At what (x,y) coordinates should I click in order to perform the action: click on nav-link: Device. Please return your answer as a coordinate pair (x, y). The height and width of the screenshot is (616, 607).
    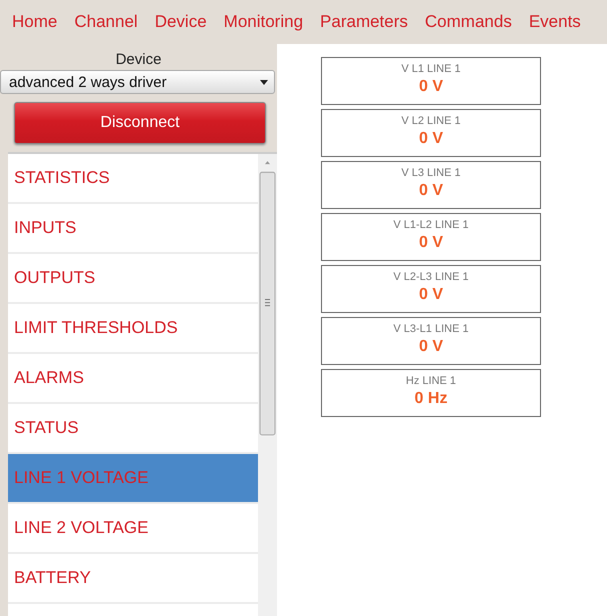
    Looking at the image, I should click on (180, 22).